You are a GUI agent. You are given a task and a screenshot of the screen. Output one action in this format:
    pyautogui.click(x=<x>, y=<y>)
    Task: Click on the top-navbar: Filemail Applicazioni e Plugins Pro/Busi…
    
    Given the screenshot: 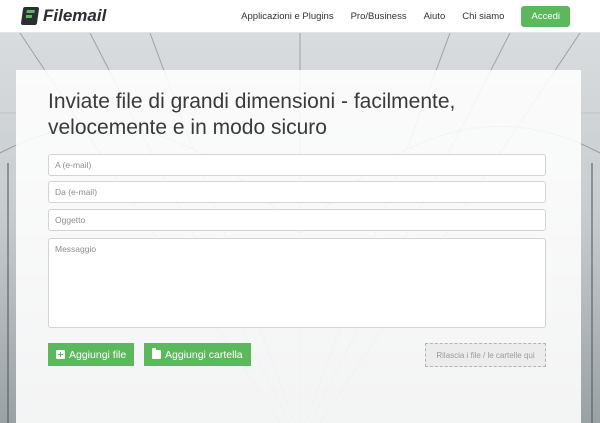 What is the action you would take?
    pyautogui.click(x=300, y=16)
    